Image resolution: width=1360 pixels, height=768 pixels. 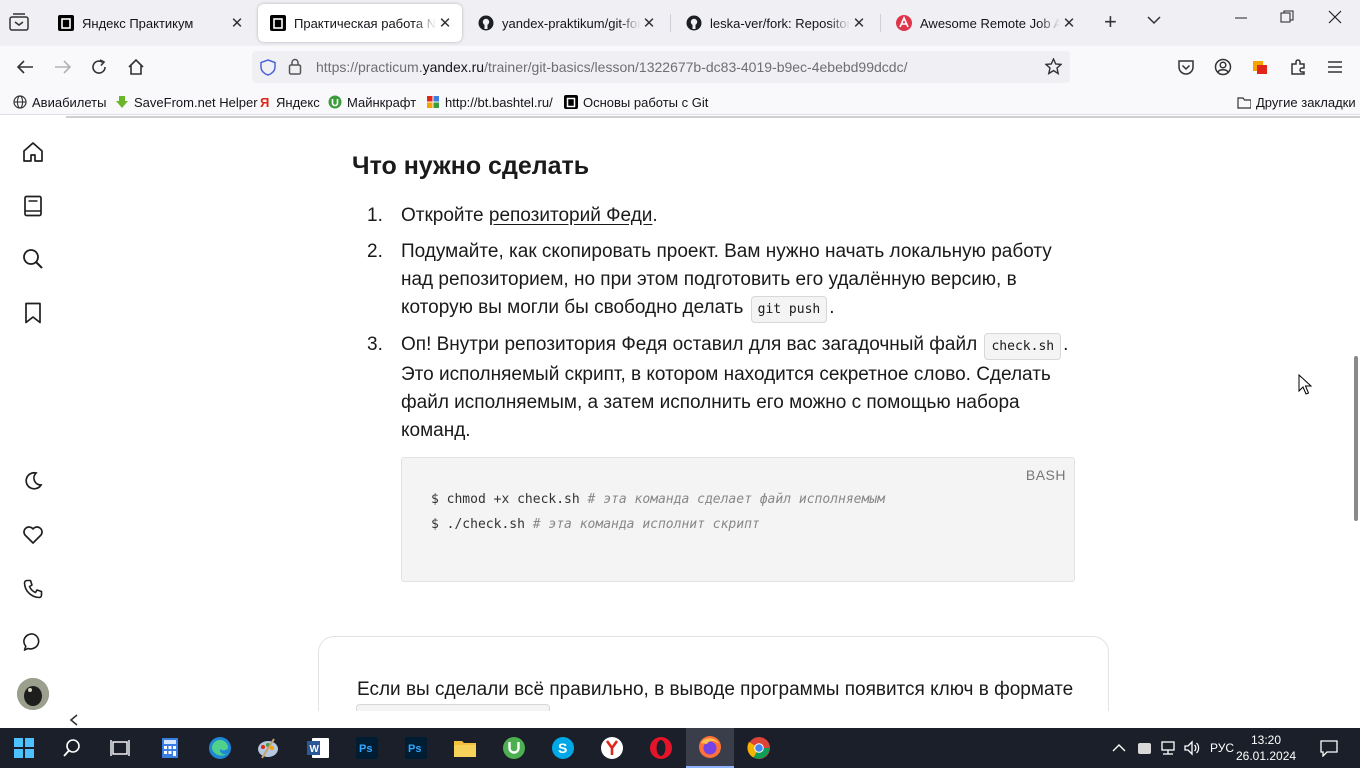 I want to click on savefrom-icon, so click(x=122, y=102).